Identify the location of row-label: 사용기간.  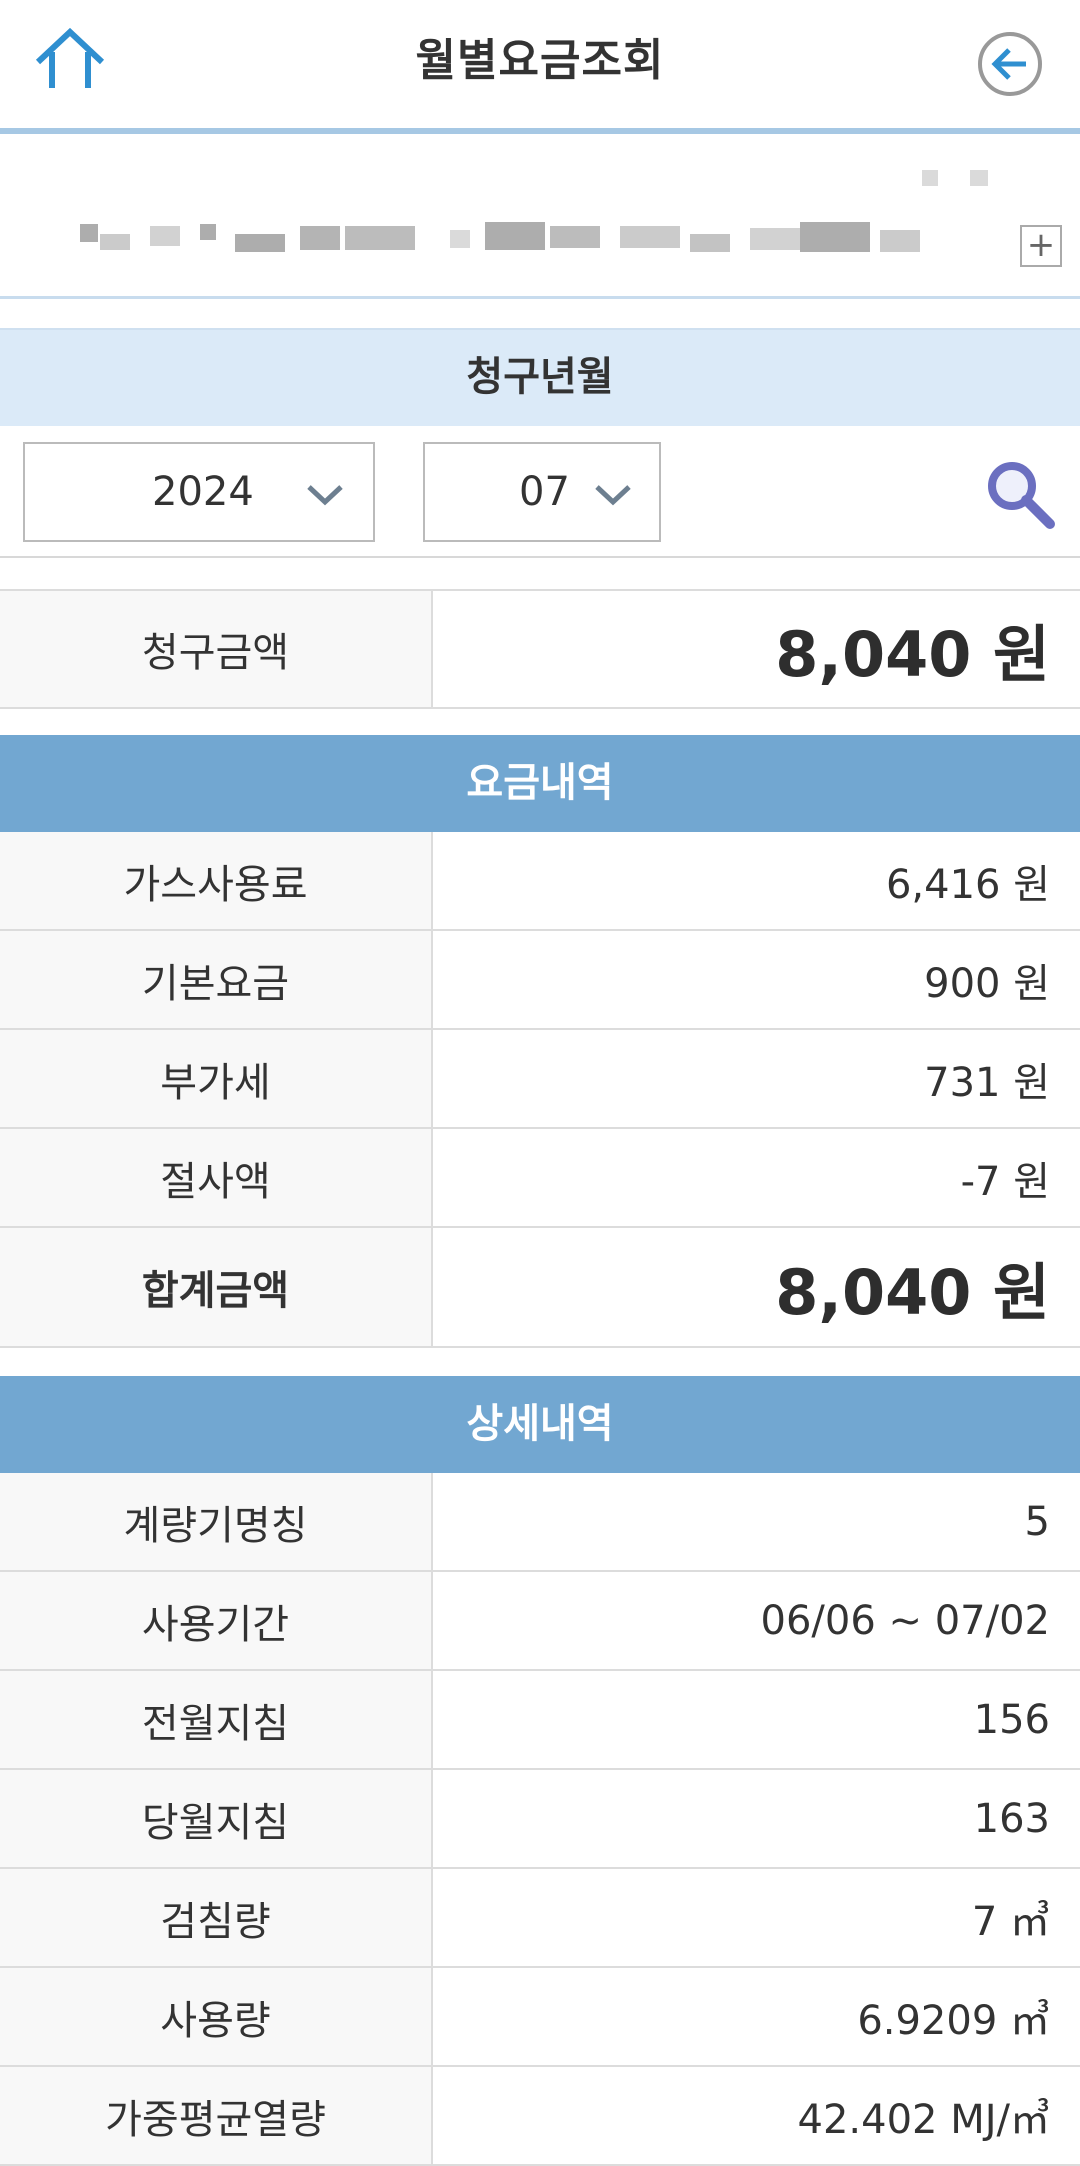
(216, 1620).